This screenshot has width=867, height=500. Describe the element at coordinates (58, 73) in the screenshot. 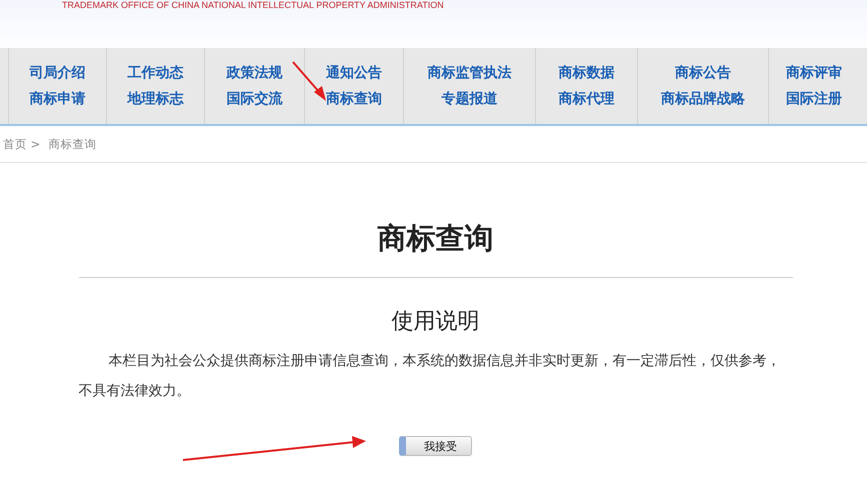

I see `nav-link: 司局介绍` at that location.